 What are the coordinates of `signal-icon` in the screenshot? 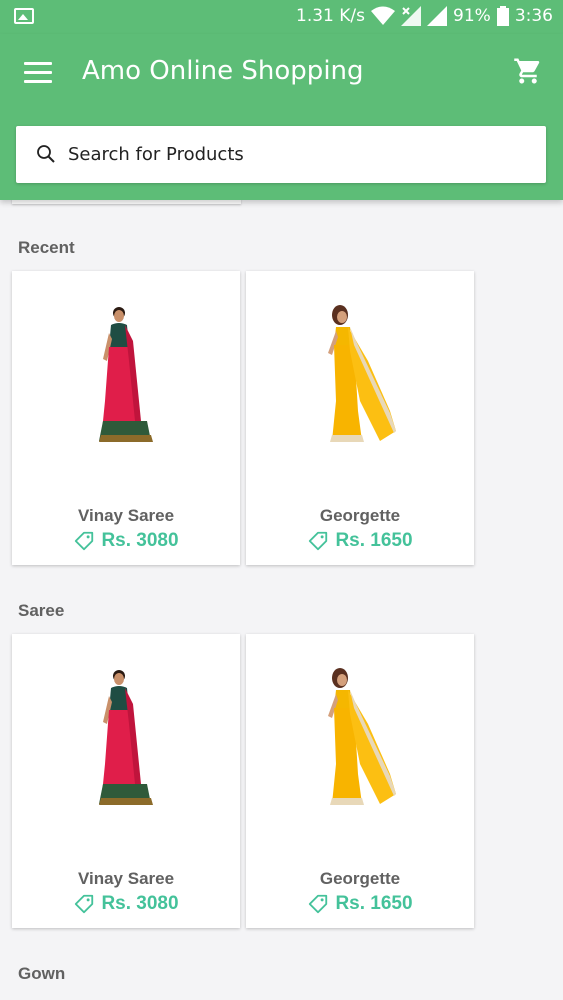 It's located at (437, 16).